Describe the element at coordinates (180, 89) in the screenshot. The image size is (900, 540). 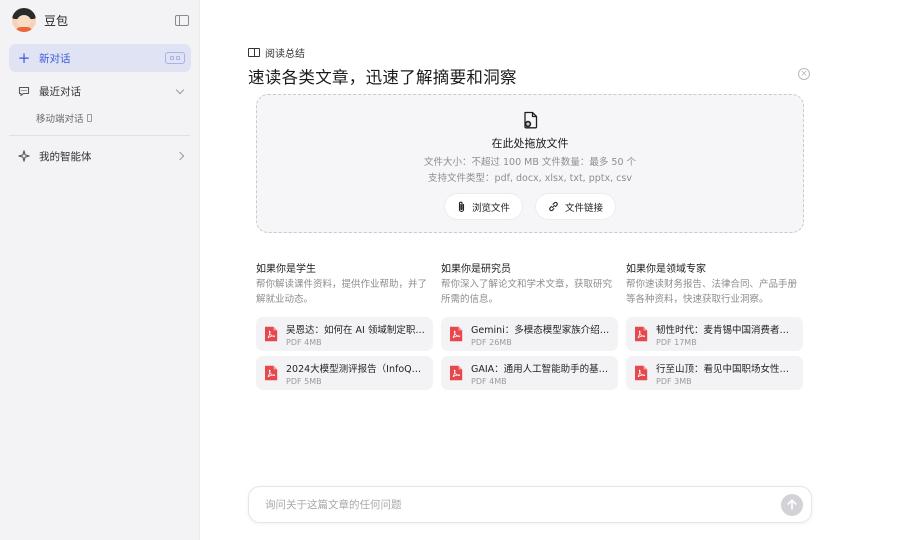
I see `chevron-down-icon` at that location.